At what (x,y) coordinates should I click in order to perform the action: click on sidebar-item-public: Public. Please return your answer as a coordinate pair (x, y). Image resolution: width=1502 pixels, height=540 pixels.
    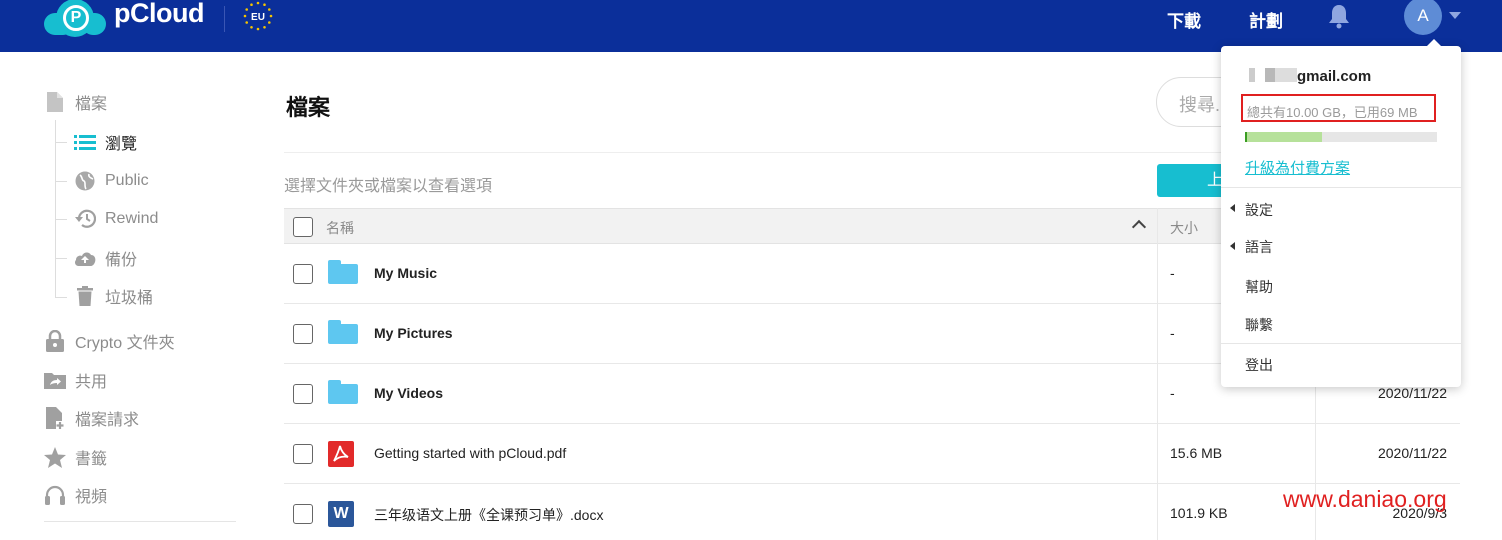
    Looking at the image, I should click on (111, 181).